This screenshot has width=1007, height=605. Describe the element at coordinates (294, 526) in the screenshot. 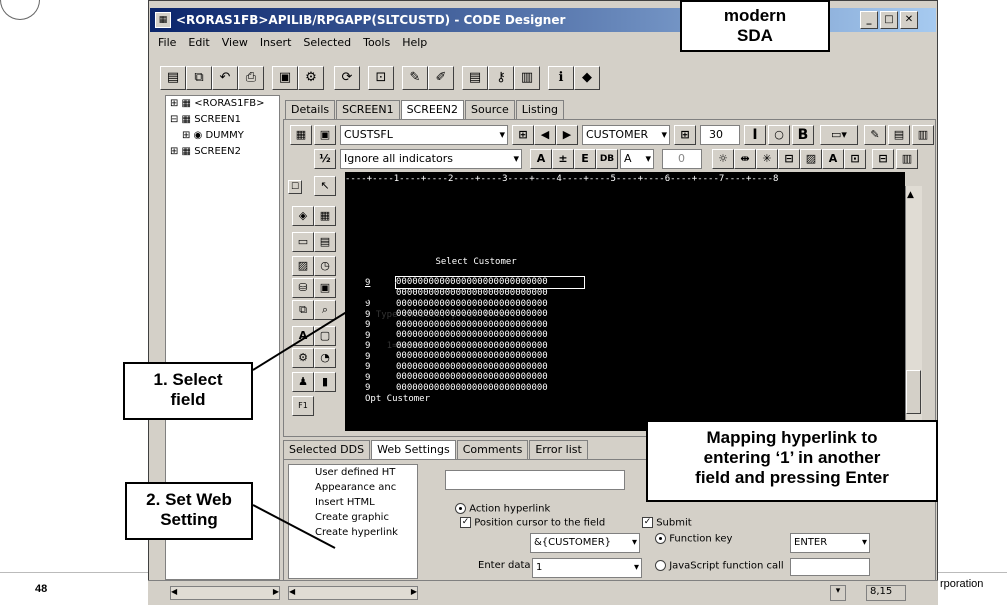

I see `arrow-set-web` at that location.